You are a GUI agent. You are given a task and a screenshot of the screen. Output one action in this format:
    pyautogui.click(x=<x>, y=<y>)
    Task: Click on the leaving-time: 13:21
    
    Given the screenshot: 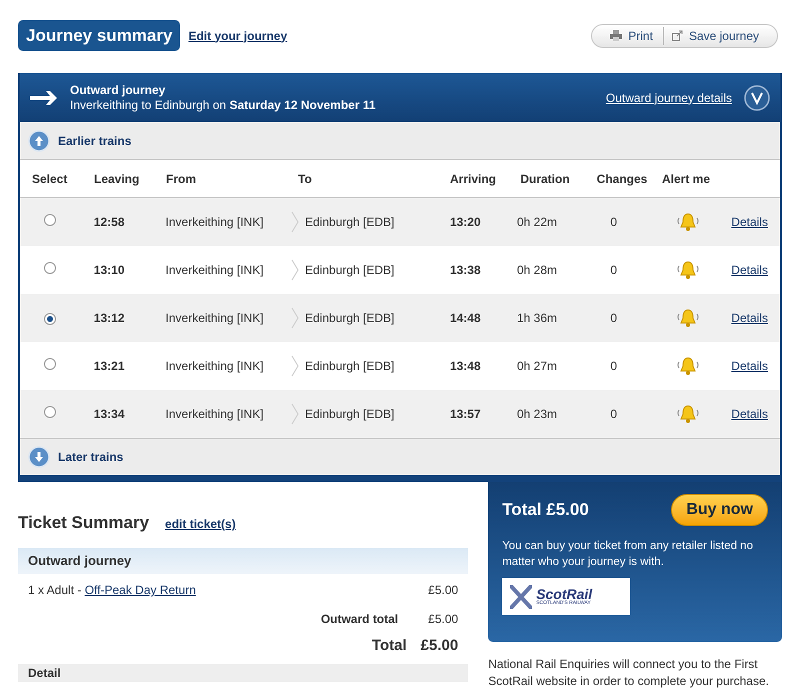 What is the action you would take?
    pyautogui.click(x=109, y=366)
    